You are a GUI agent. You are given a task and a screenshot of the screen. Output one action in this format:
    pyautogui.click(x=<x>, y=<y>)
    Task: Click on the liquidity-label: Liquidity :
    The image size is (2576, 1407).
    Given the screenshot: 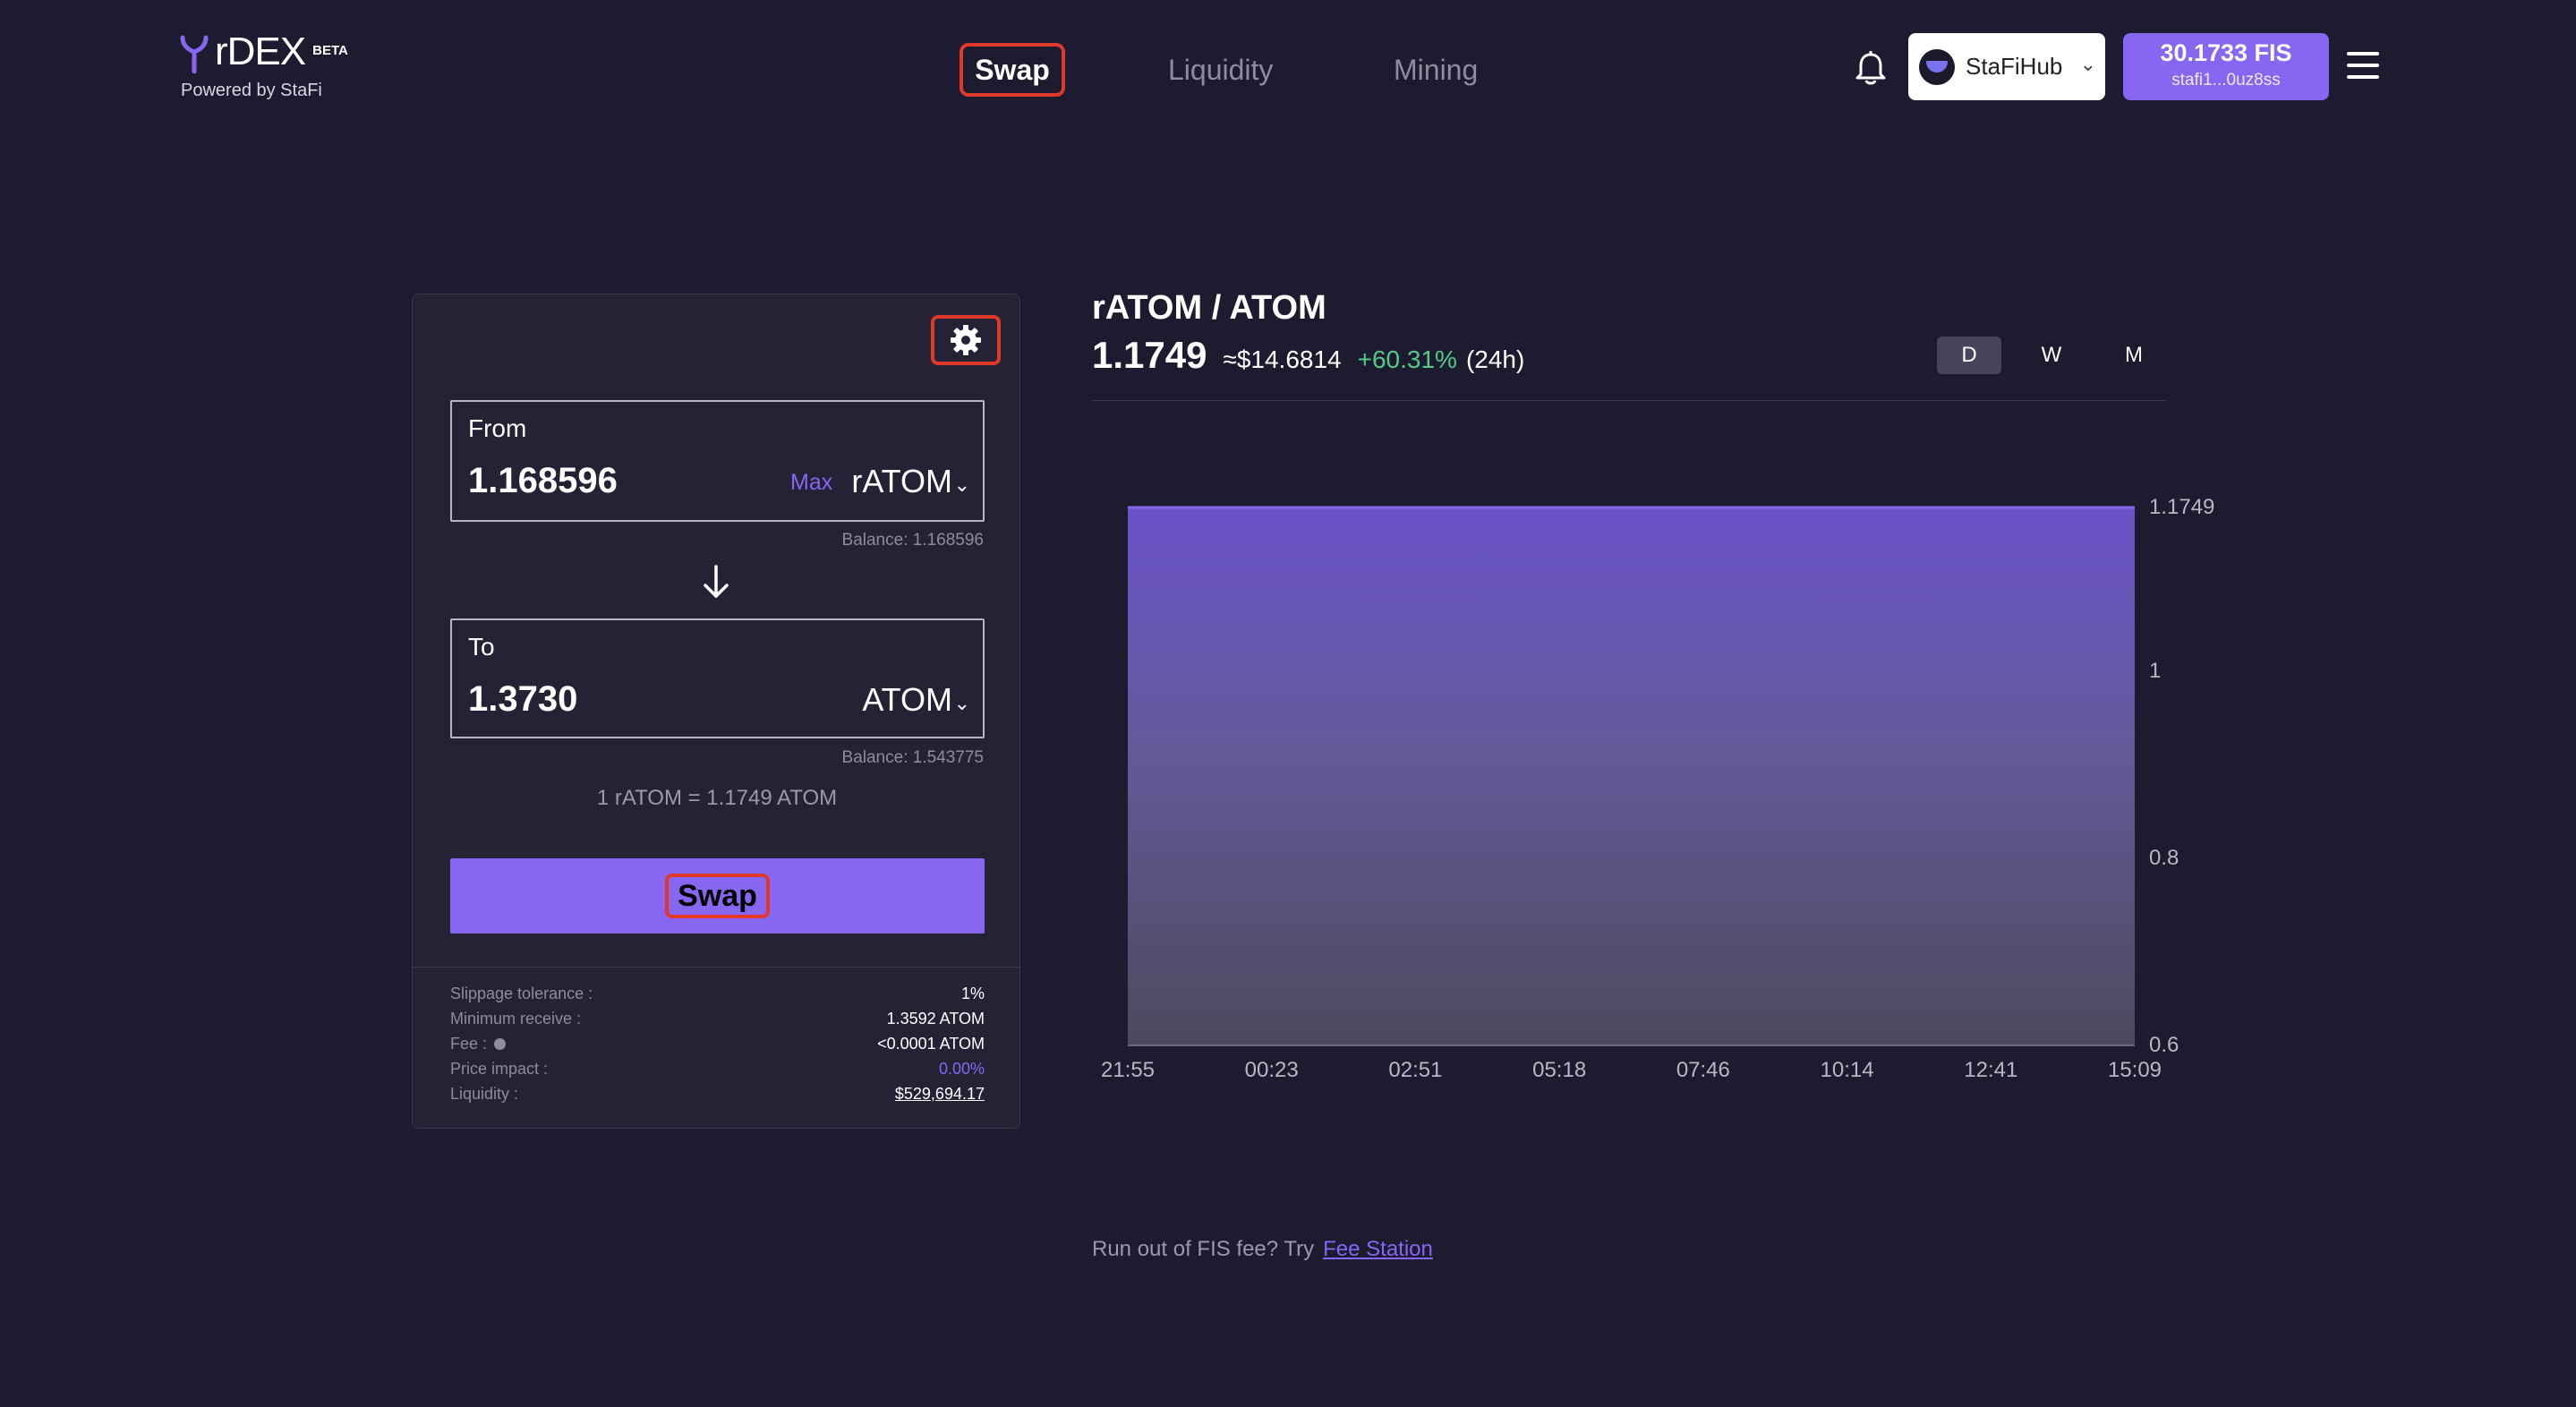 What is the action you would take?
    pyautogui.click(x=484, y=1094)
    